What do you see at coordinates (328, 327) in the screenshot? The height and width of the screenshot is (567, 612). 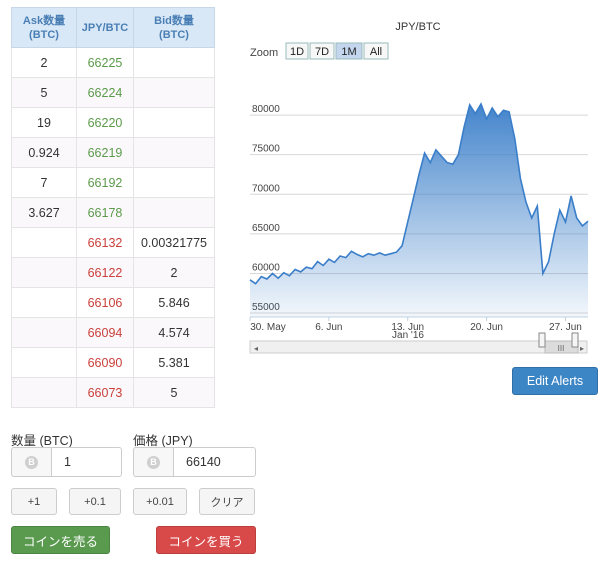 I see `x-tick-label: 6. Jun` at bounding box center [328, 327].